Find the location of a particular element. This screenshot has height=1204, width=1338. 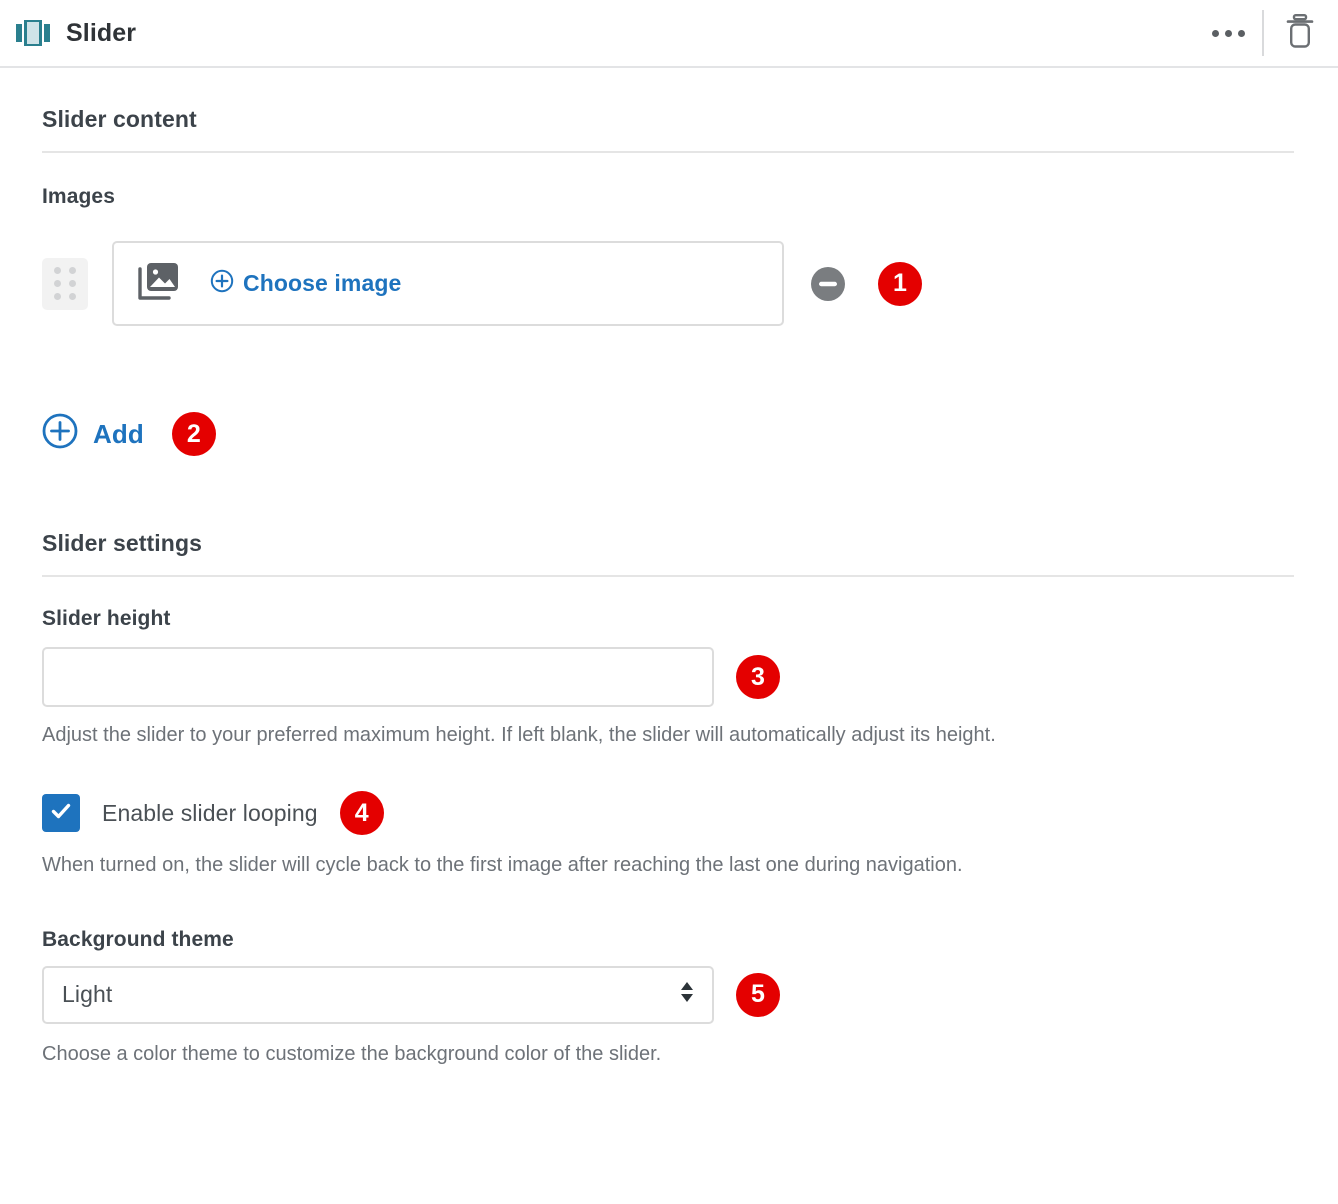

drag-handle-dots is located at coordinates (65, 283).